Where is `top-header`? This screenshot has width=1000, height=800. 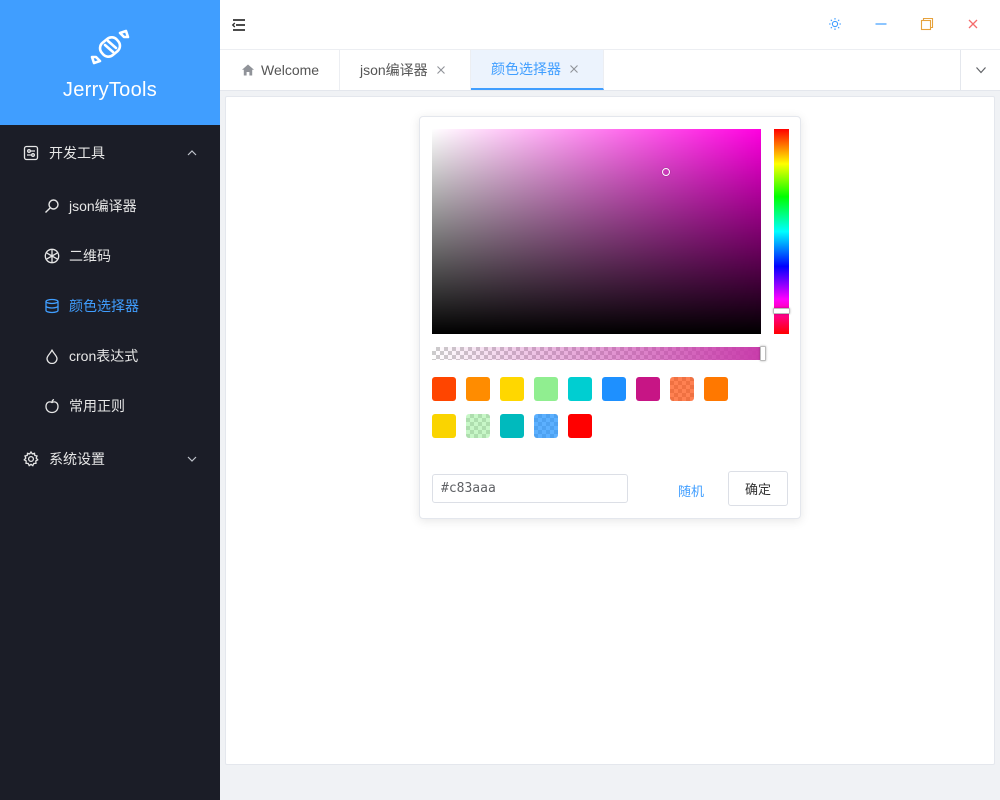 top-header is located at coordinates (610, 25).